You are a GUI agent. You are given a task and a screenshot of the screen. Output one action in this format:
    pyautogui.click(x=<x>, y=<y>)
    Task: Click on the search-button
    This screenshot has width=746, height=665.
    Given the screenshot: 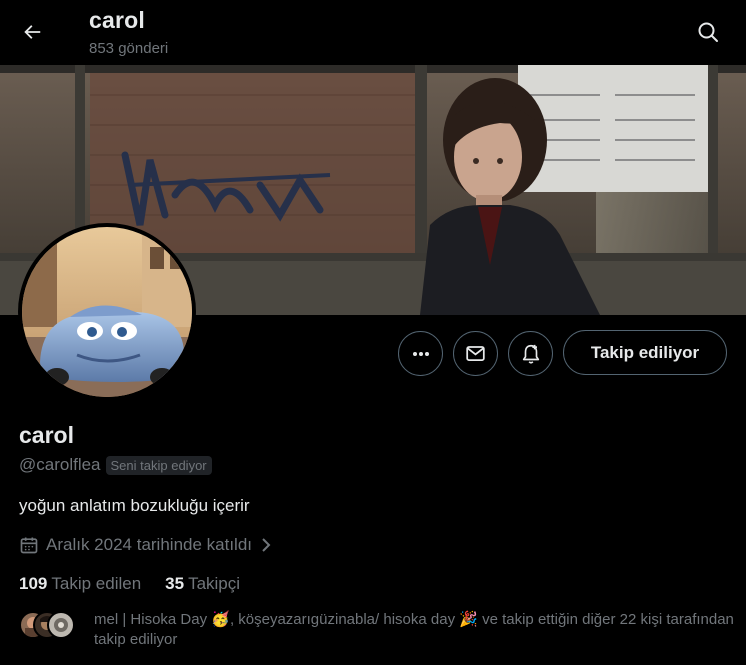 What is the action you would take?
    pyautogui.click(x=708, y=32)
    